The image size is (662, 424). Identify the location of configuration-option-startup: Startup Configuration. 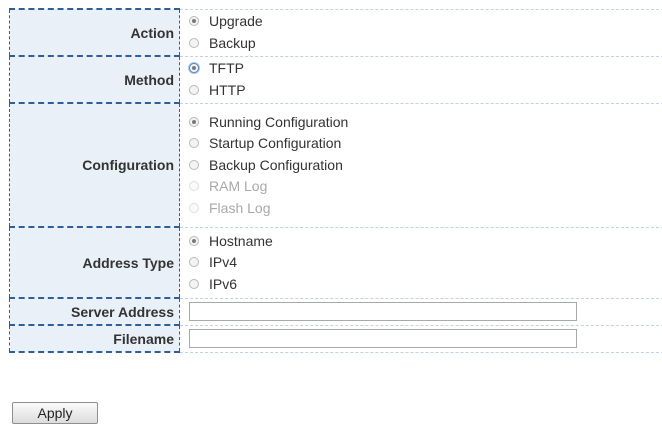
(425, 143).